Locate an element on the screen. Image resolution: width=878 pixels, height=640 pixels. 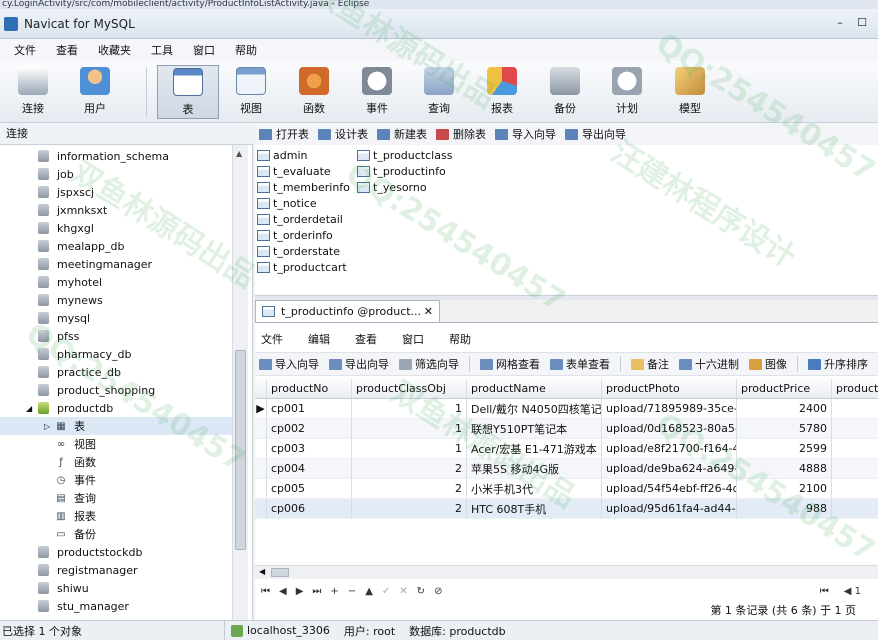
next-record-icon: ▶ is located at coordinates (300, 591).